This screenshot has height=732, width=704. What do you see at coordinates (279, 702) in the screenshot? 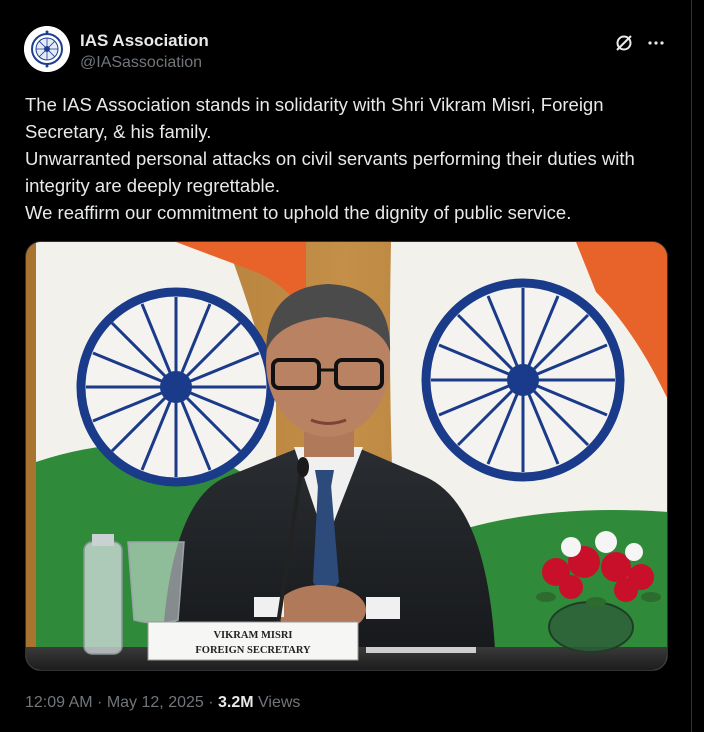
I see `views-label: Views` at bounding box center [279, 702].